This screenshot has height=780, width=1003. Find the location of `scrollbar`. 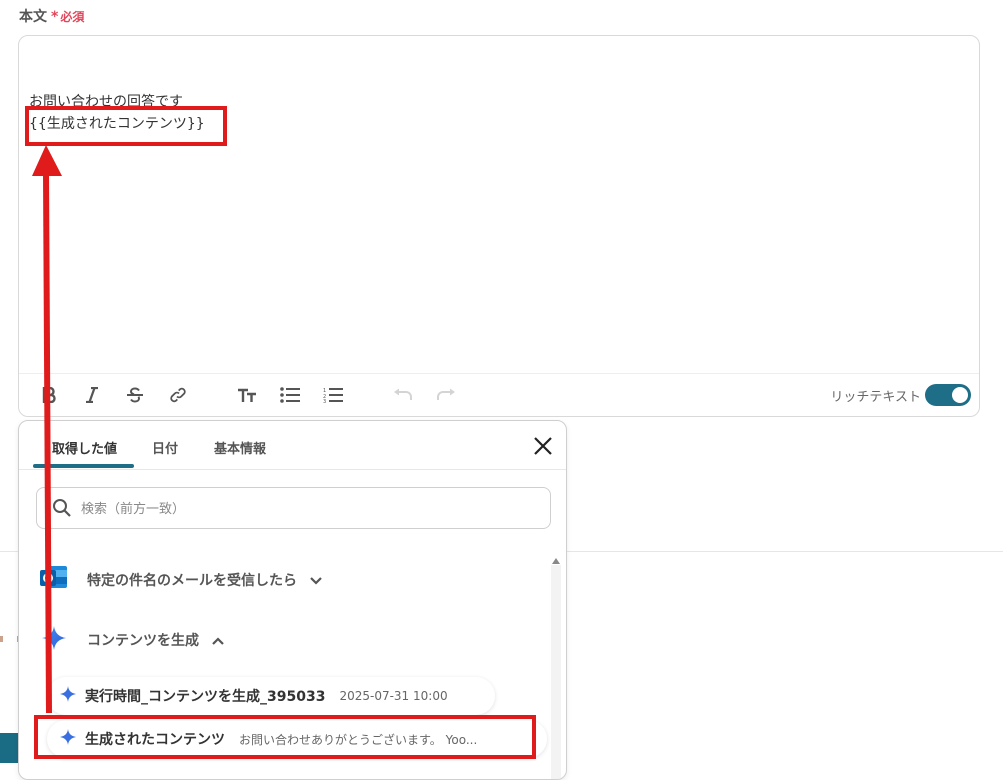

scrollbar is located at coordinates (556, 672).